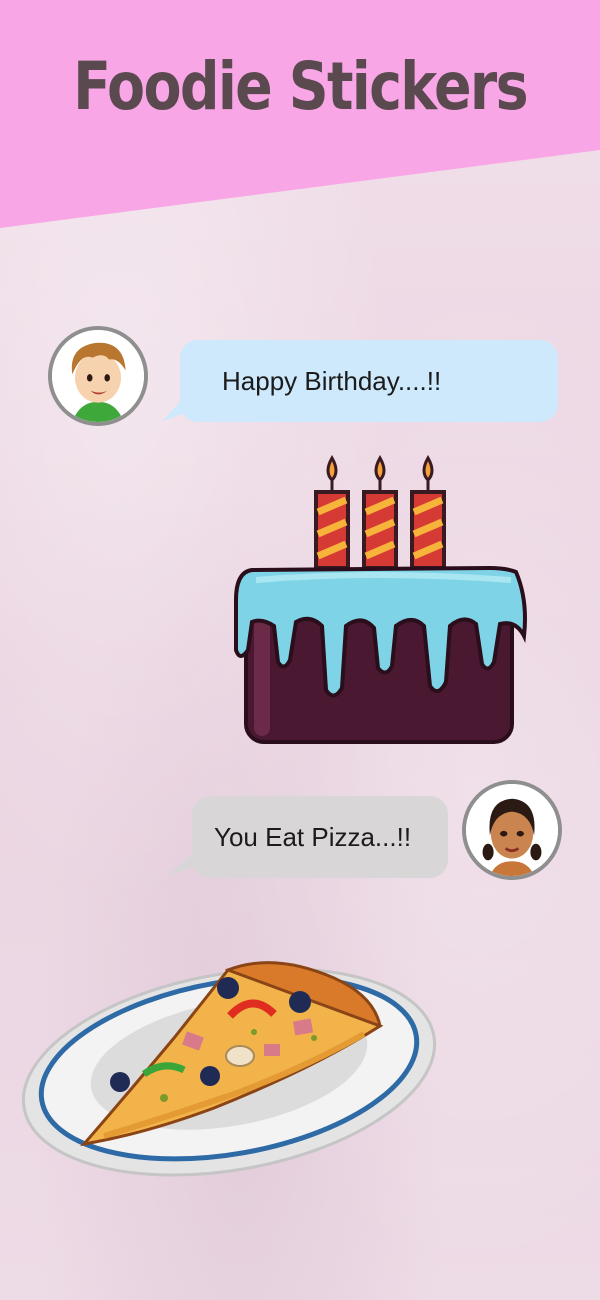 Image resolution: width=600 pixels, height=1300 pixels. I want to click on girl-avatar, so click(512, 830).